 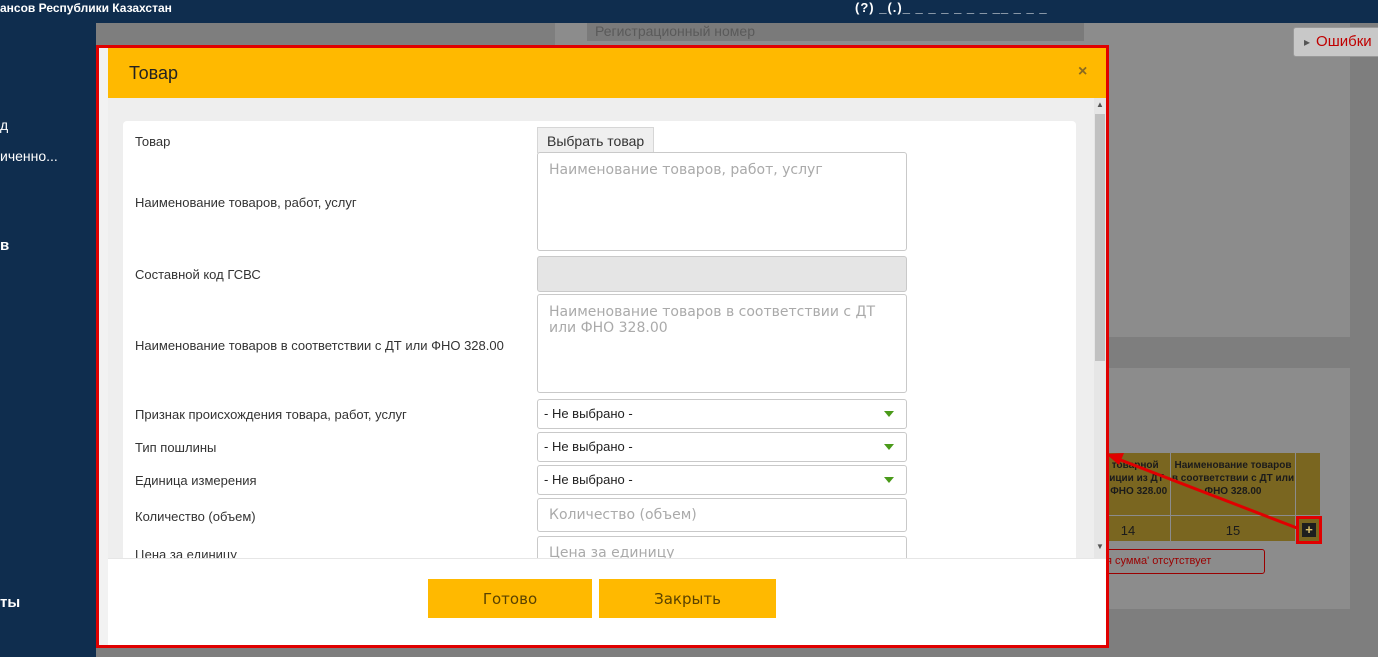 What do you see at coordinates (835, 32) in the screenshot?
I see `panel-header: Регистрационный номер` at bounding box center [835, 32].